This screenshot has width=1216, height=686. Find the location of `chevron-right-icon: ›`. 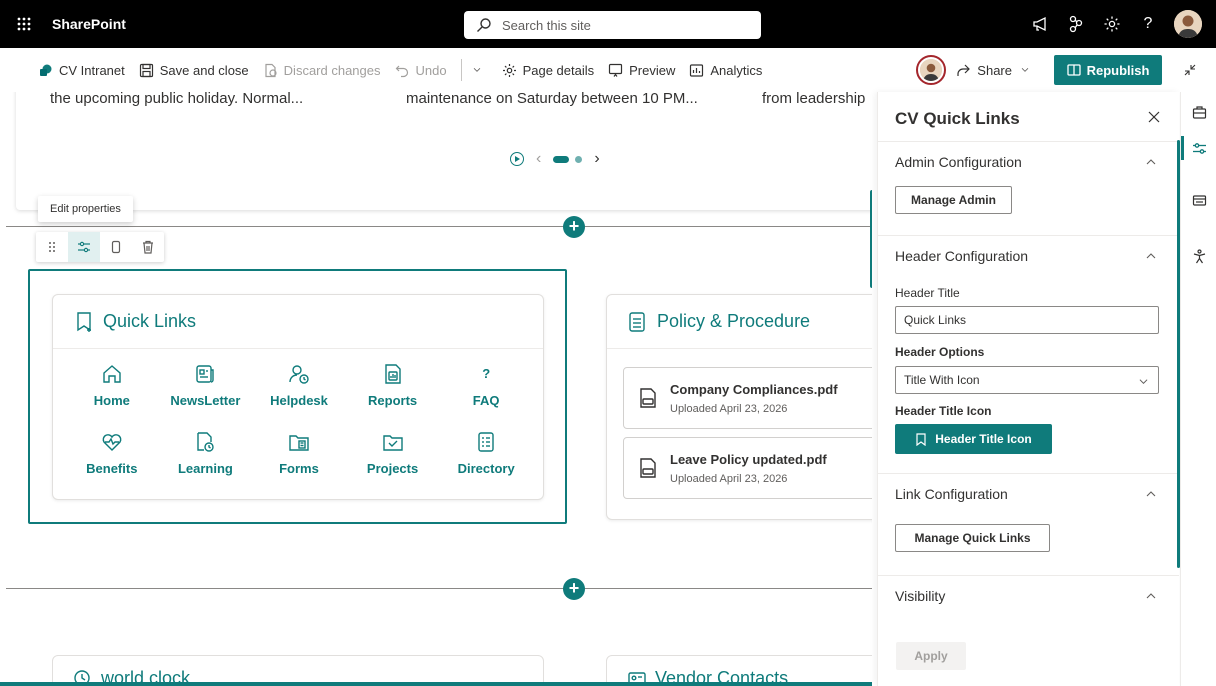

chevron-right-icon: › is located at coordinates (596, 159).